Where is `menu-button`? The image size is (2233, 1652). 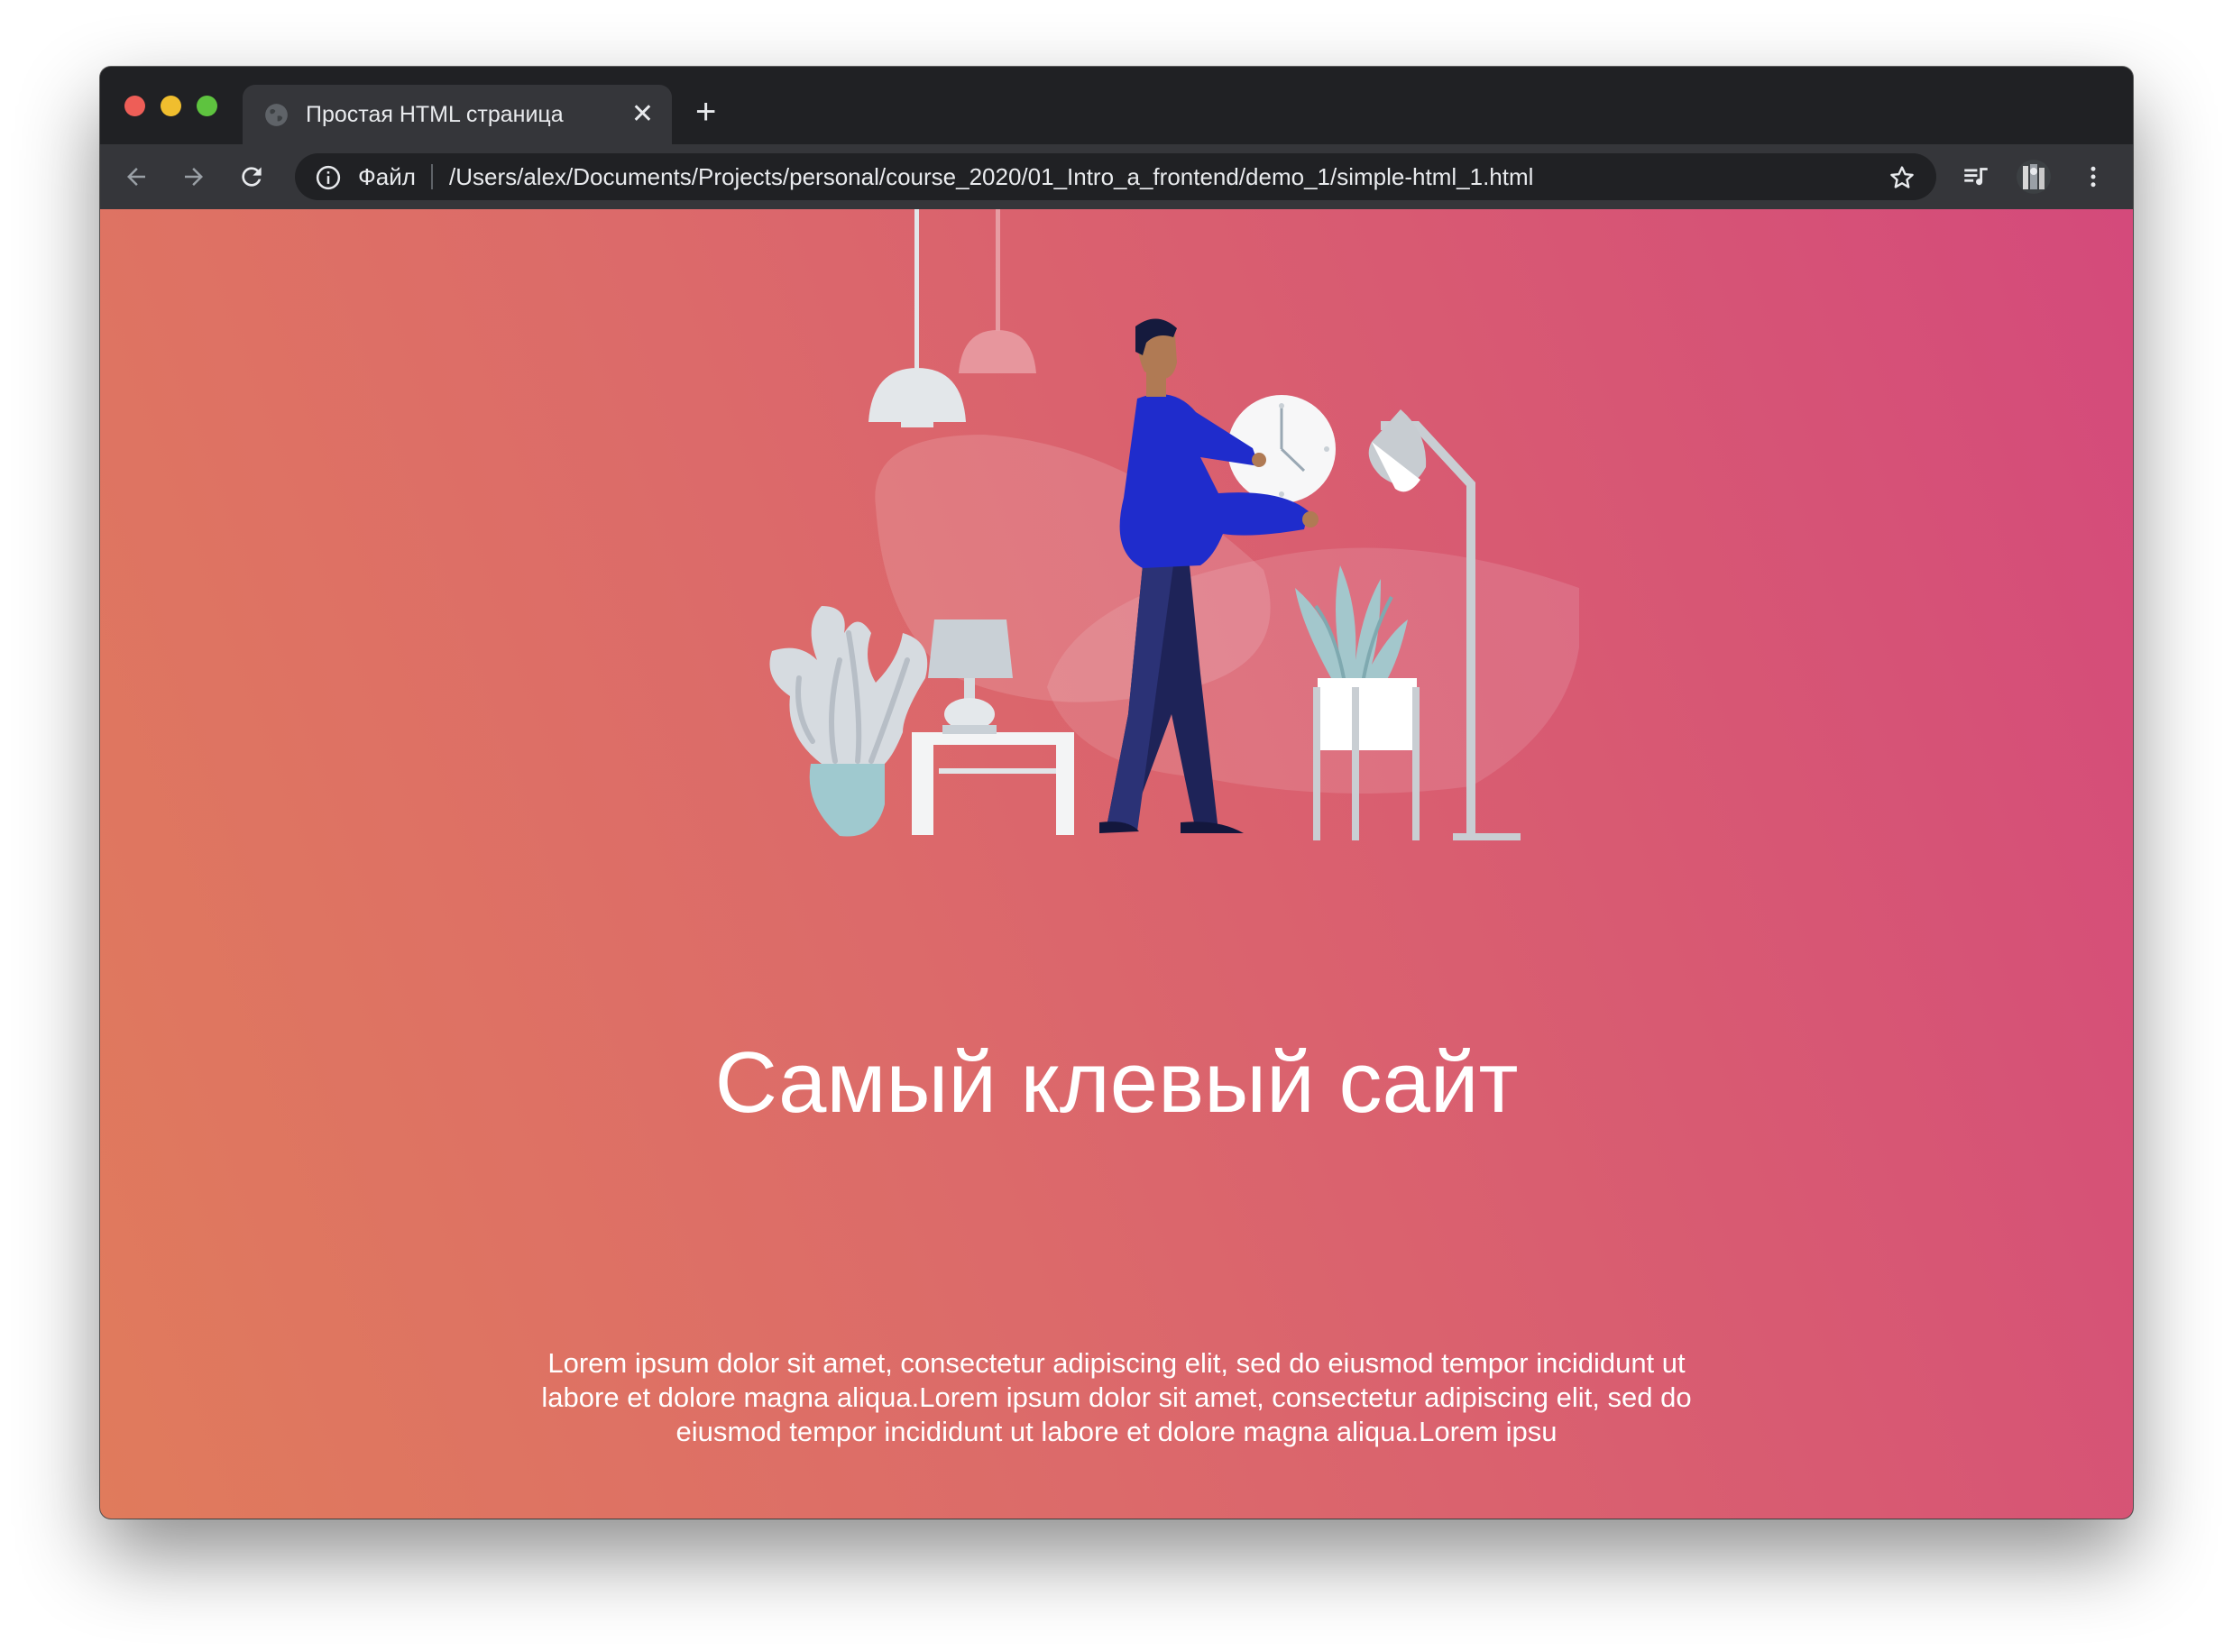
menu-button is located at coordinates (2093, 177).